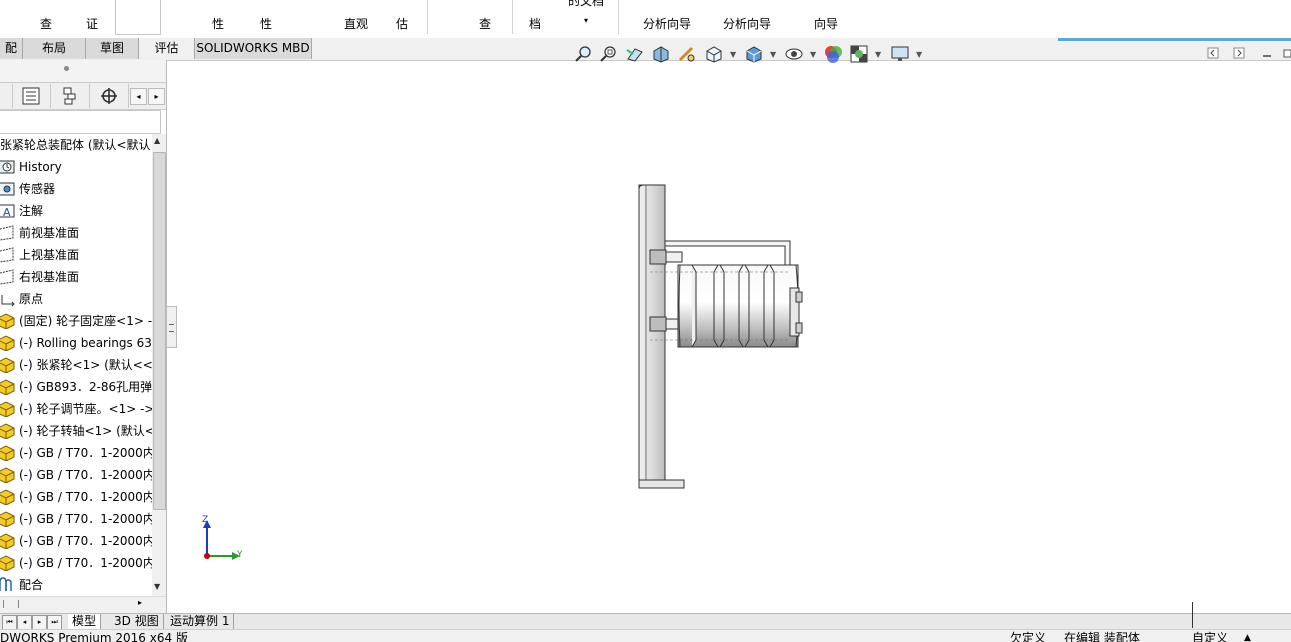 This screenshot has width=1291, height=642. What do you see at coordinates (80, 122) in the screenshot?
I see `tree-filter-input` at bounding box center [80, 122].